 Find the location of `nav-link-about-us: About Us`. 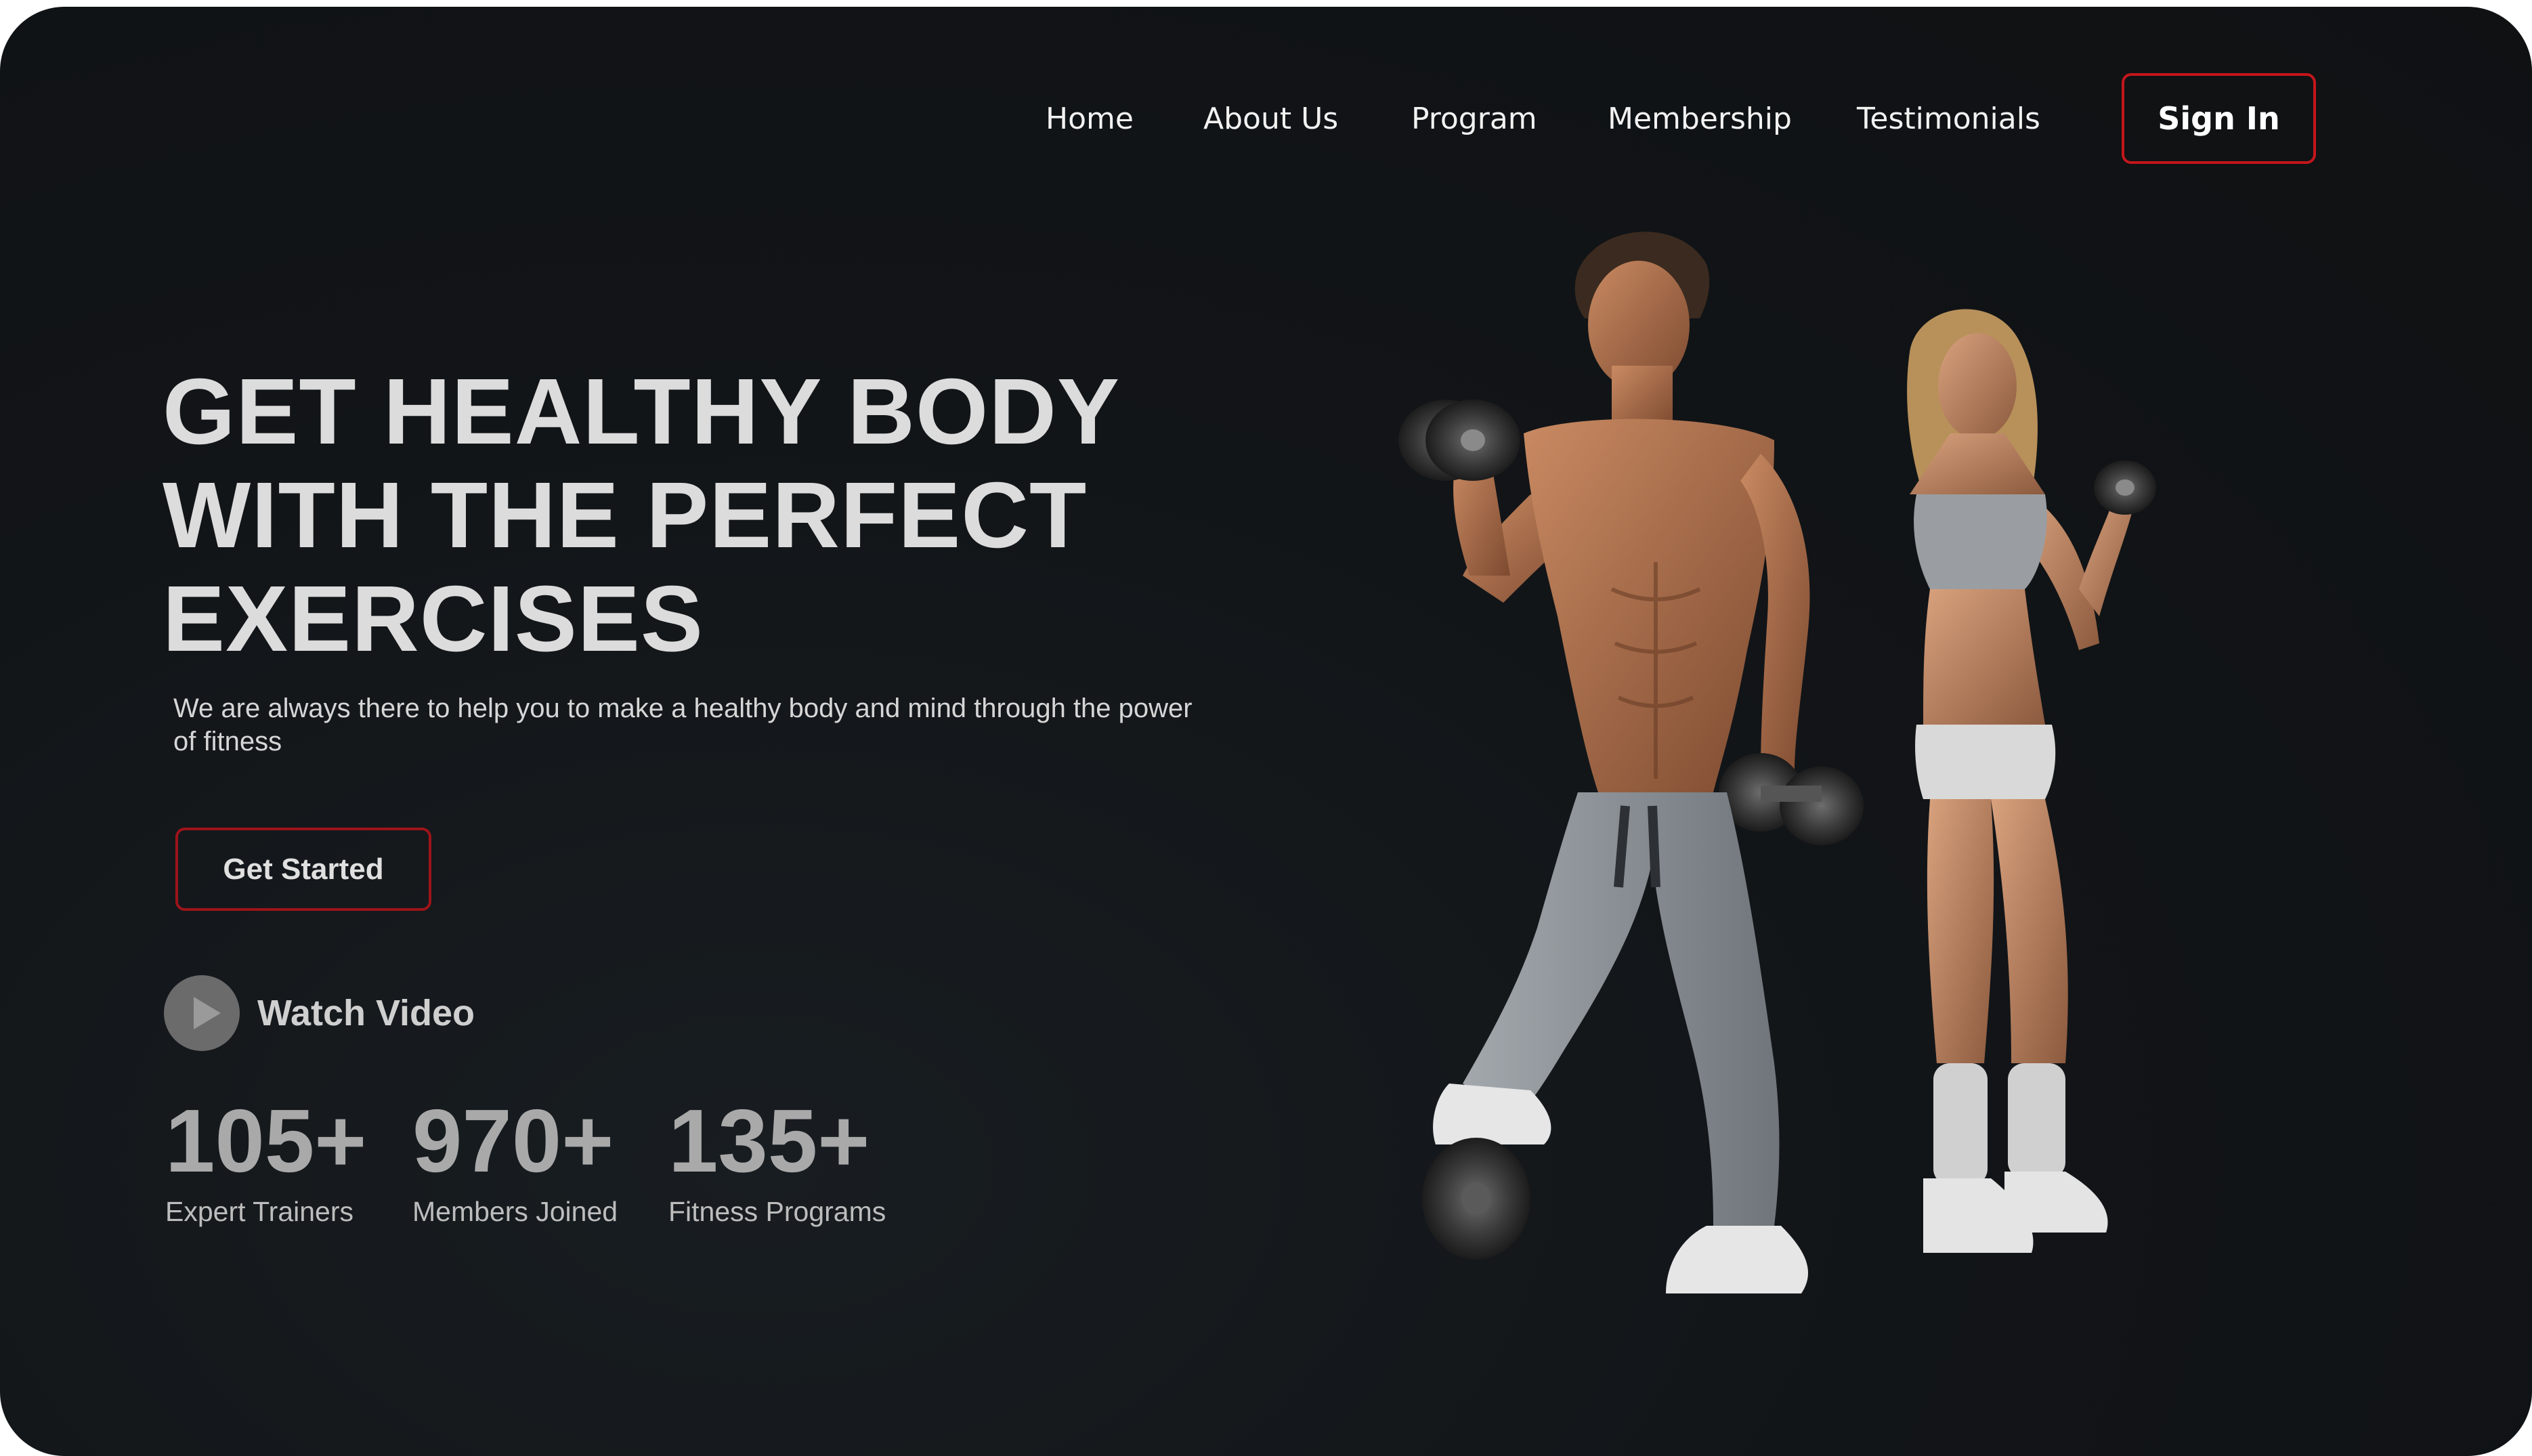

nav-link-about-us: About Us is located at coordinates (1270, 119).